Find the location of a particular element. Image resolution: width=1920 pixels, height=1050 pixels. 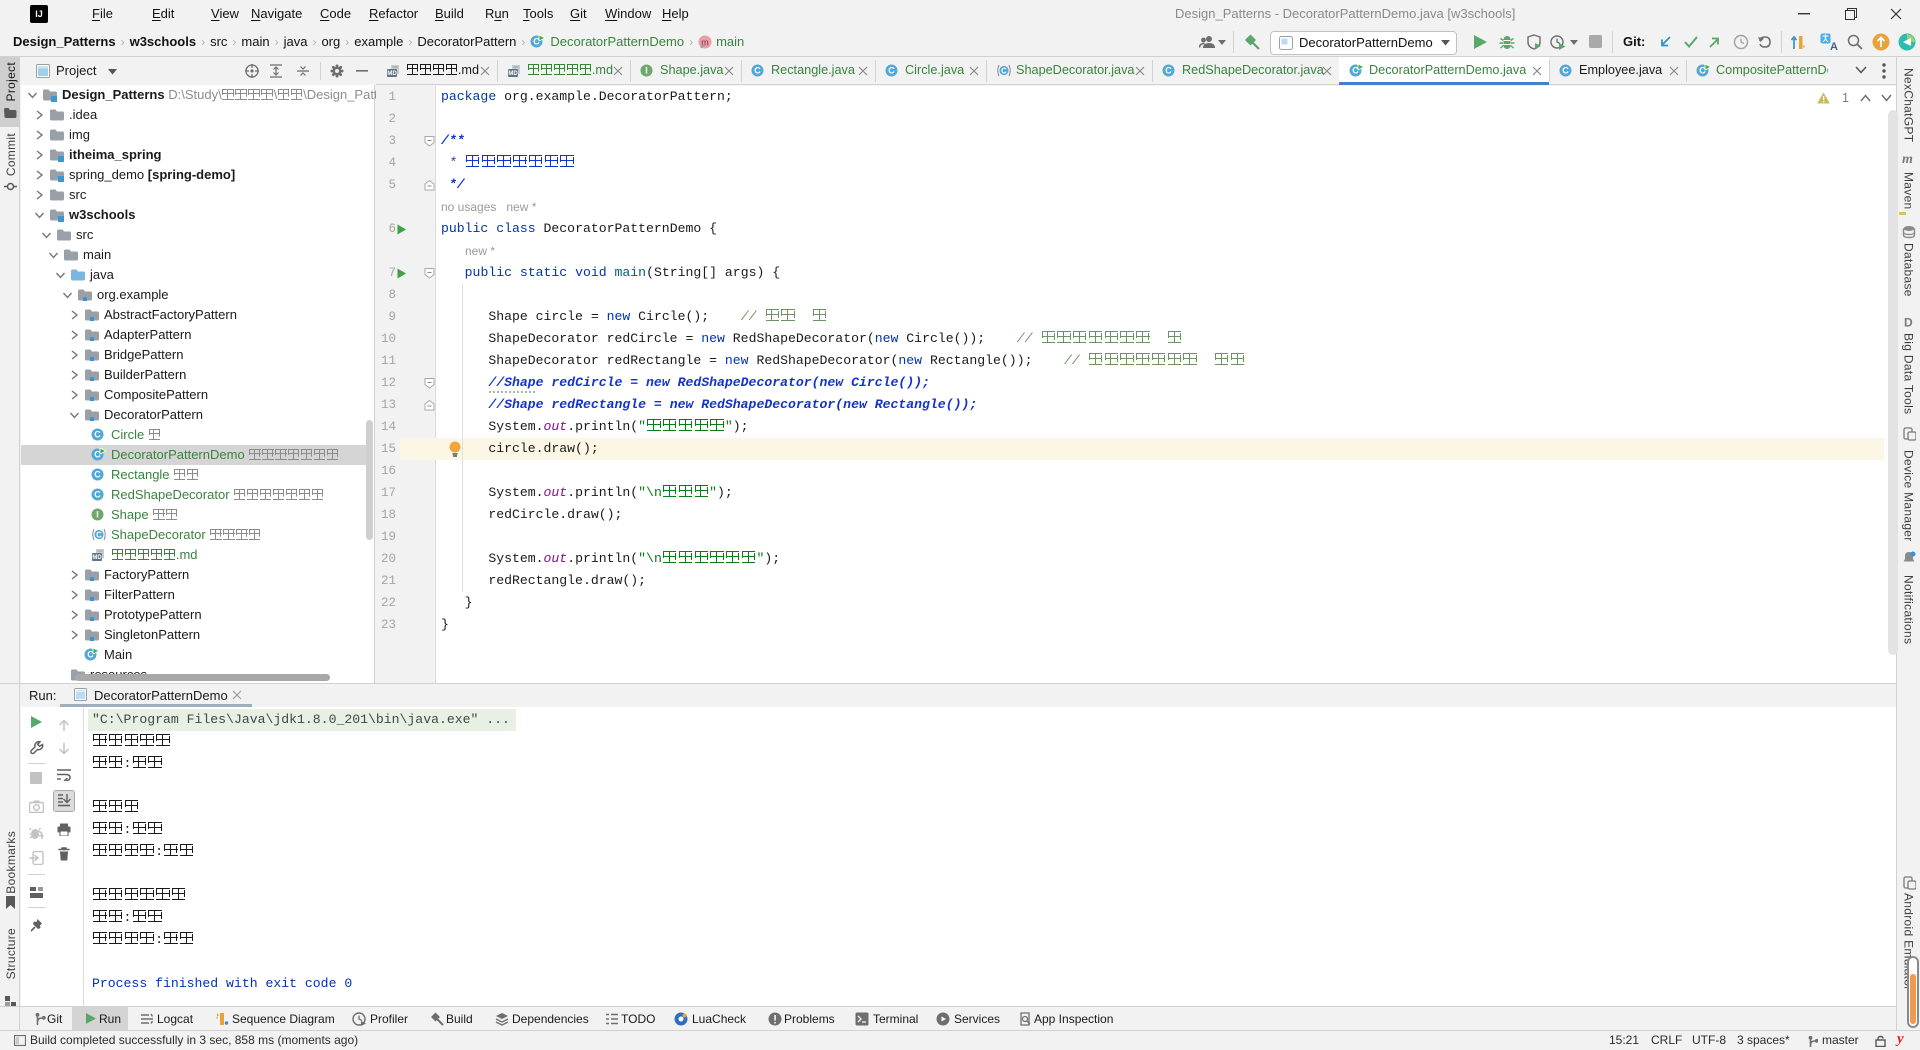

svg-text: A is located at coordinates (1834, 46).